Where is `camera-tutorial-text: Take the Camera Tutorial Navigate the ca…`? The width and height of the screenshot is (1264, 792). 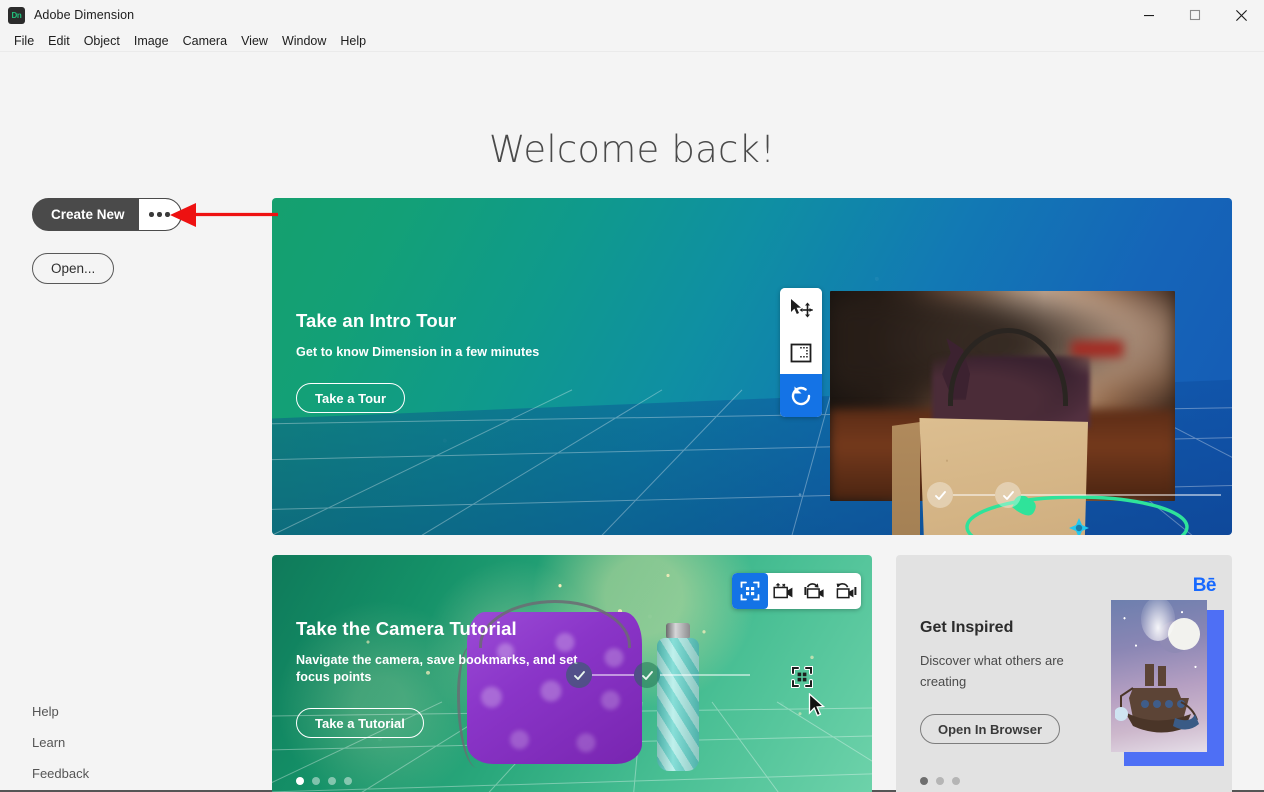 camera-tutorial-text: Take the Camera Tutorial Navigate the ca… is located at coordinates (446, 678).